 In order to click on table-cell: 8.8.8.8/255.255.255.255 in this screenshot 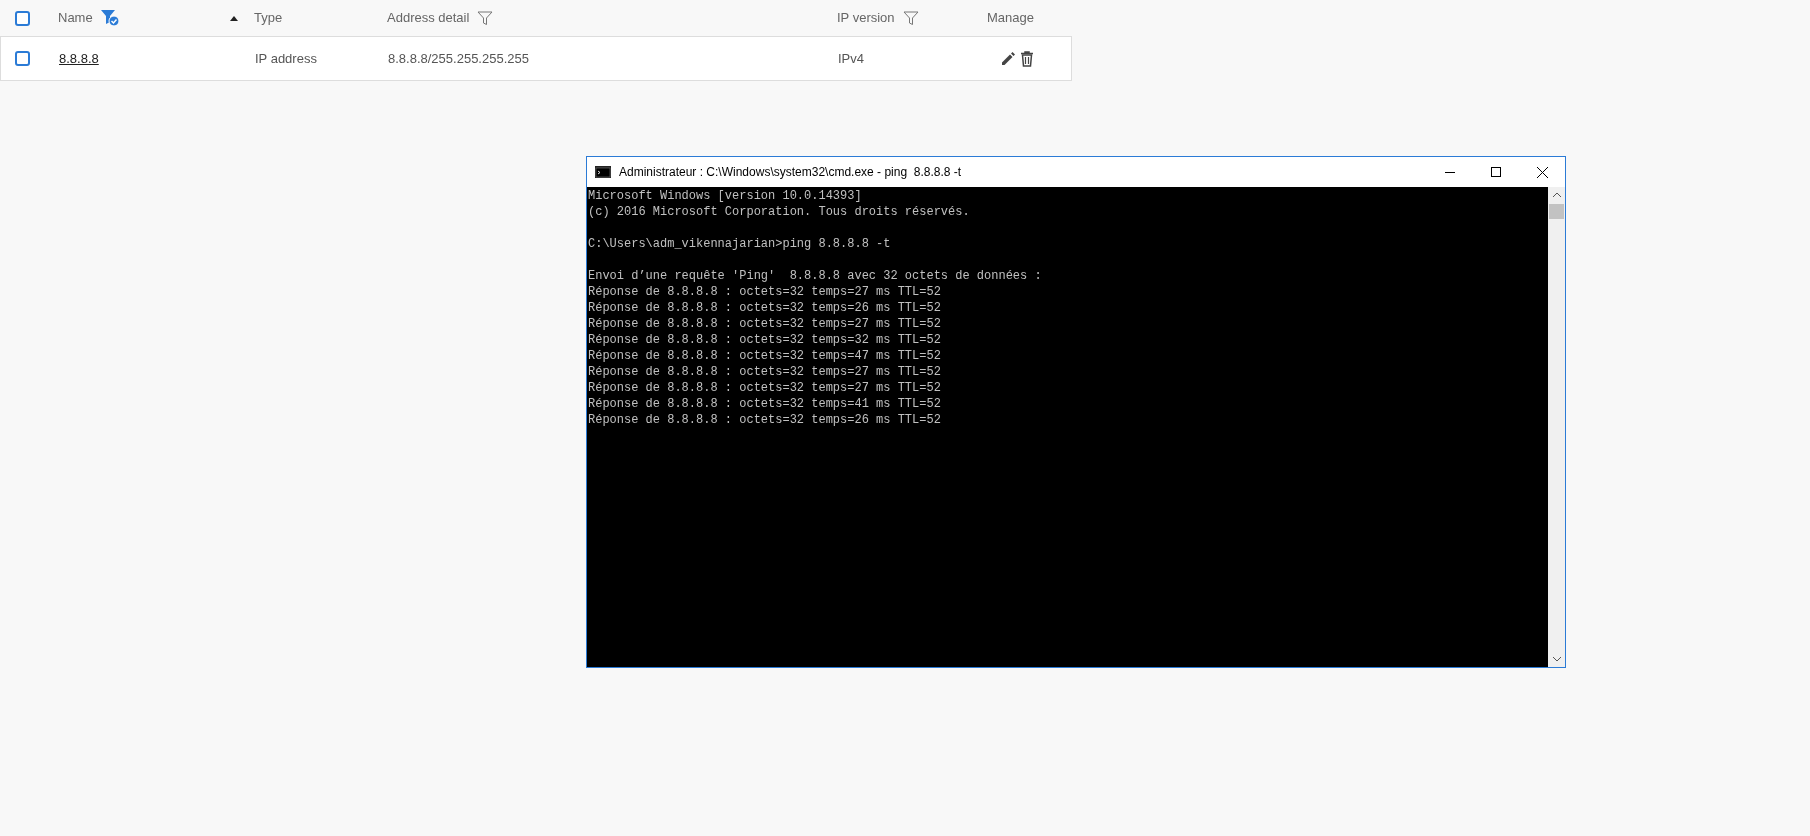, I will do `click(458, 58)`.